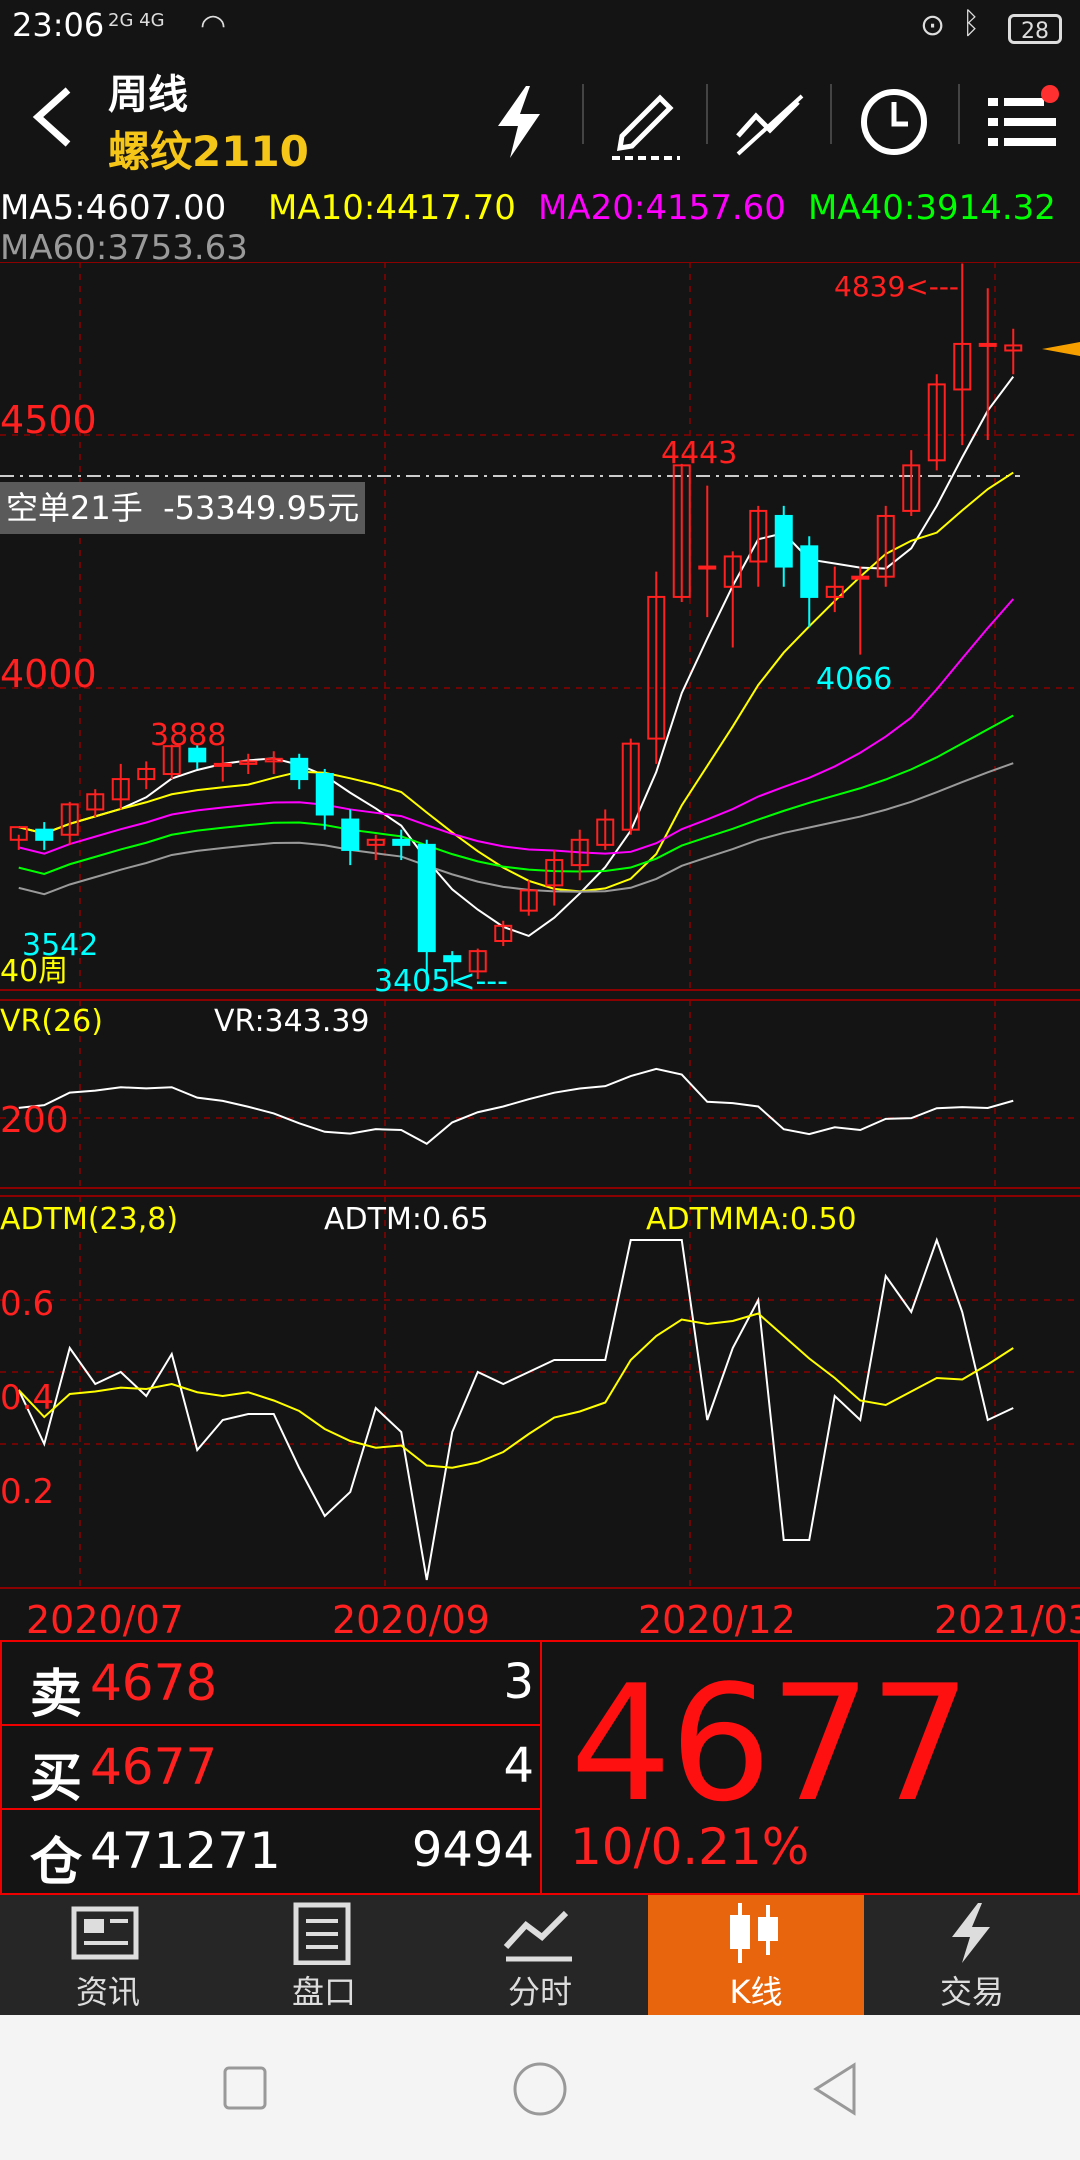 This screenshot has height=2160, width=1080. Describe the element at coordinates (646, 122) in the screenshot. I see `draw-icon` at that location.